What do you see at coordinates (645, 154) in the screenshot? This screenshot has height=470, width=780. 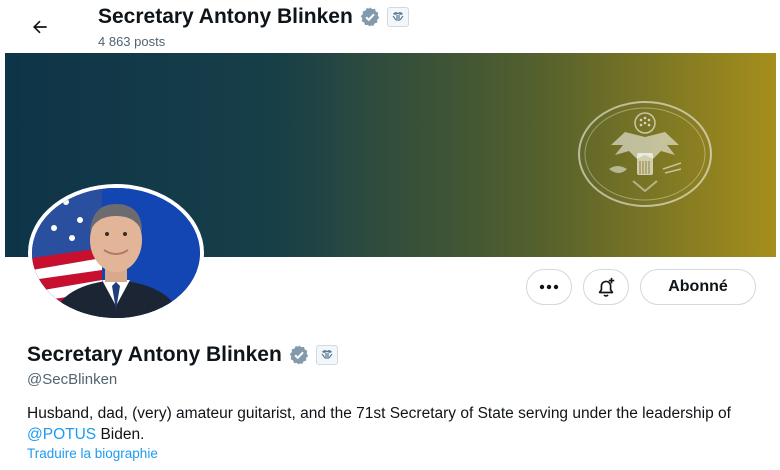 I see `state-department-seal-icon` at bounding box center [645, 154].